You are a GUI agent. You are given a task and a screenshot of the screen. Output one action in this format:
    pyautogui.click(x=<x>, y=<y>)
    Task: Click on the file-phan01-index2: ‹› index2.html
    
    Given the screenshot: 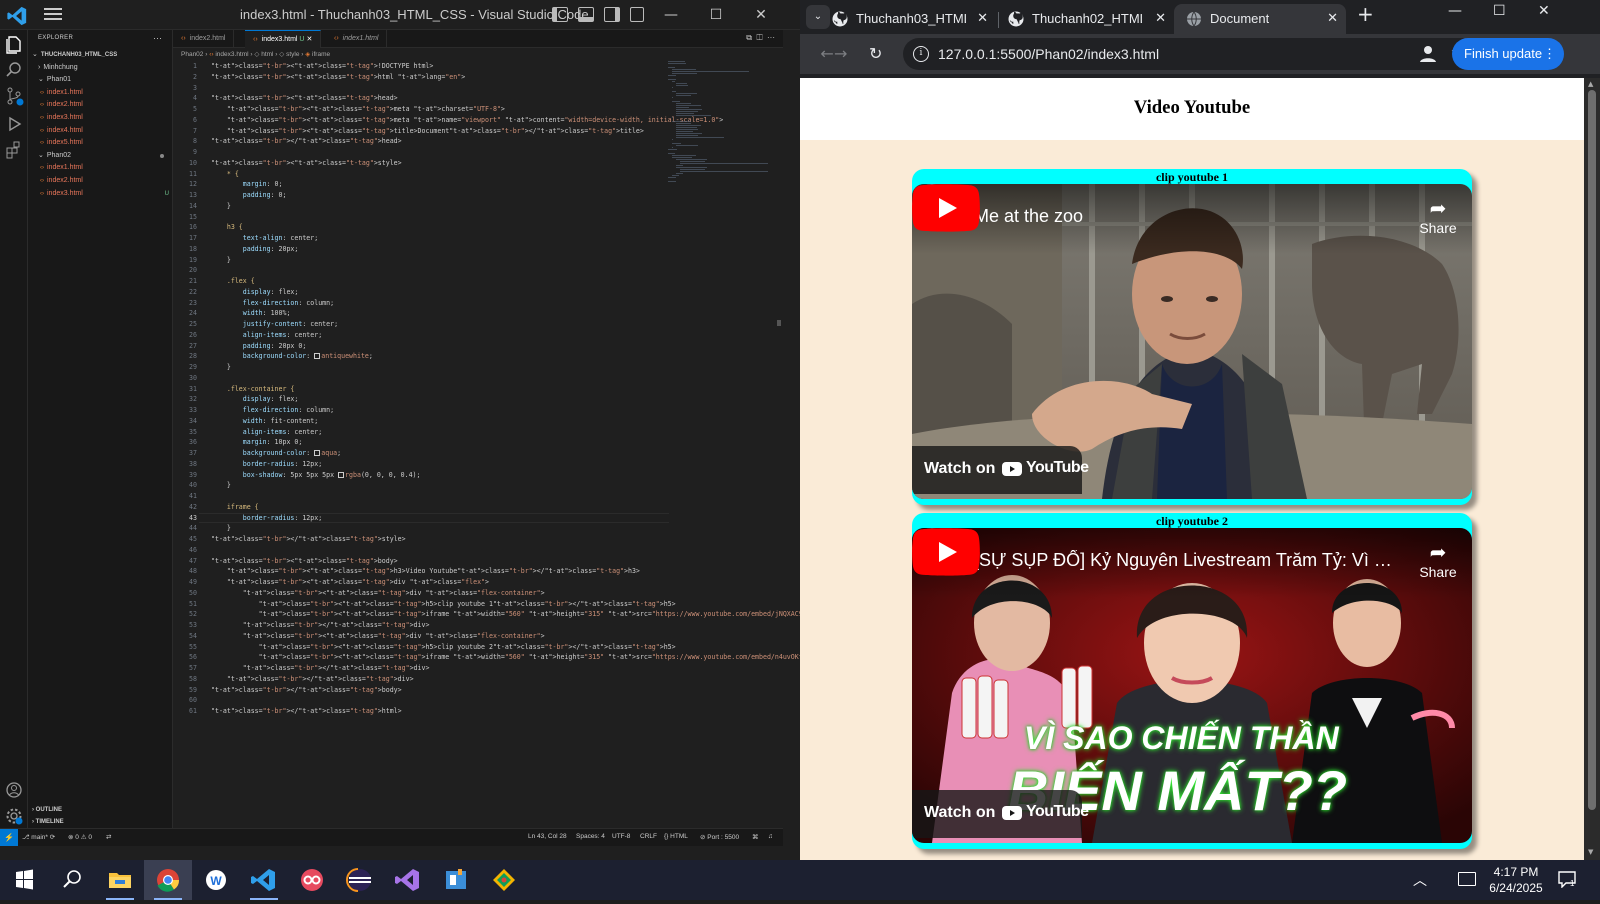 What is the action you would take?
    pyautogui.click(x=107, y=105)
    